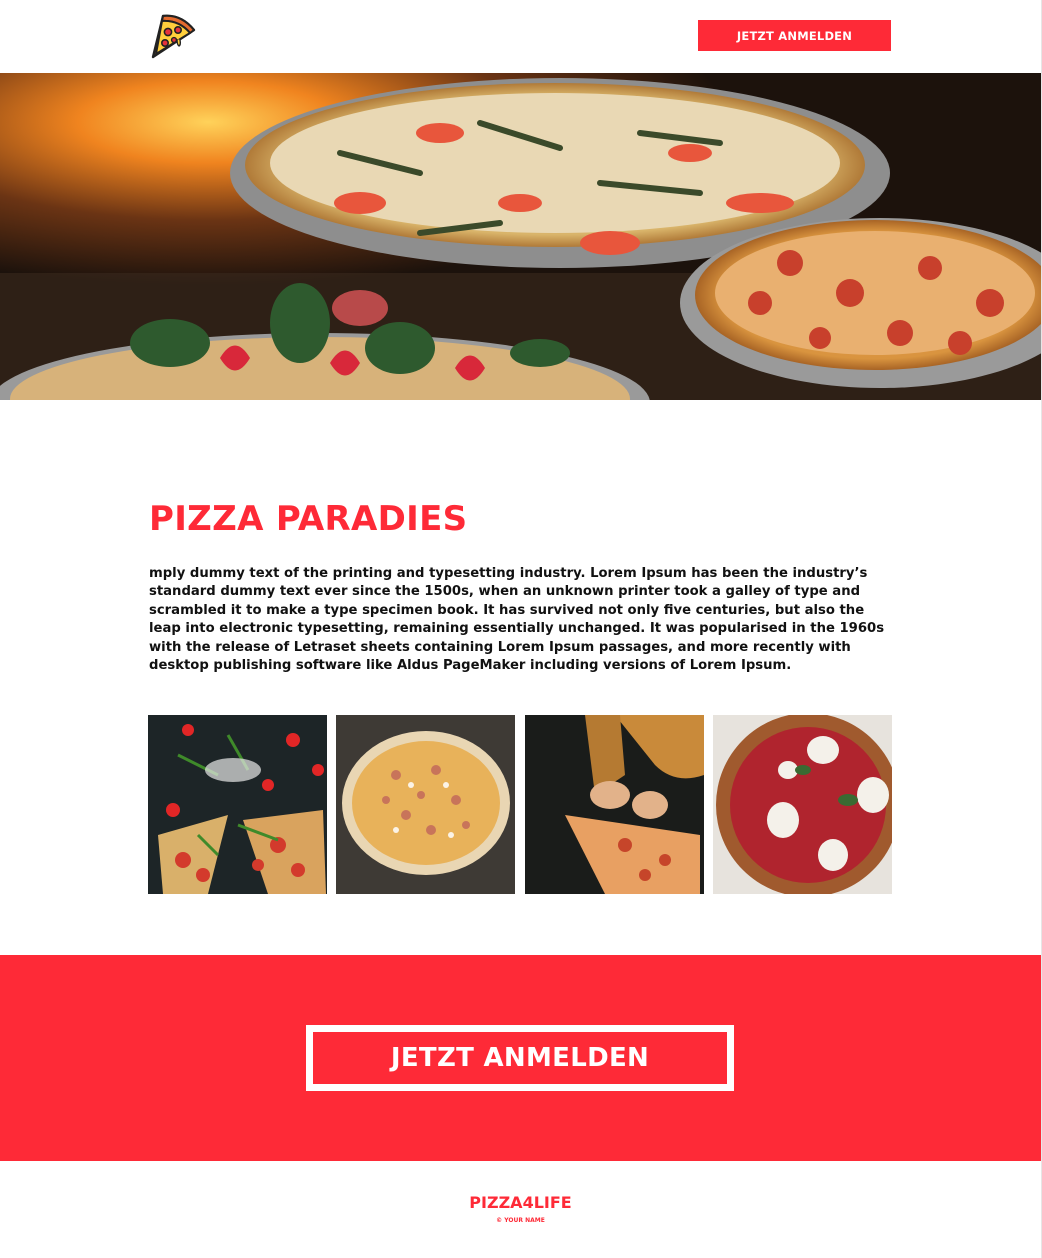 The image size is (1042, 1258). Describe the element at coordinates (308, 519) in the screenshot. I see `page-title: PIZZA PARADIES` at that location.